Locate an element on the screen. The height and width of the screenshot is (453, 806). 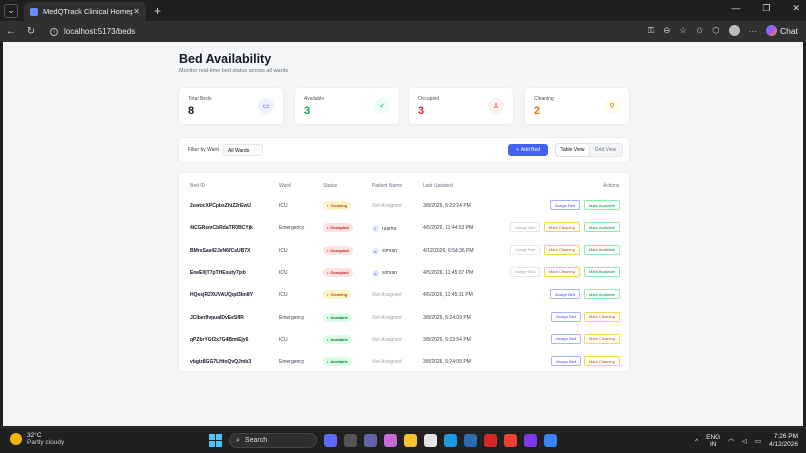
vscode-icon is located at coordinates (470, 440).